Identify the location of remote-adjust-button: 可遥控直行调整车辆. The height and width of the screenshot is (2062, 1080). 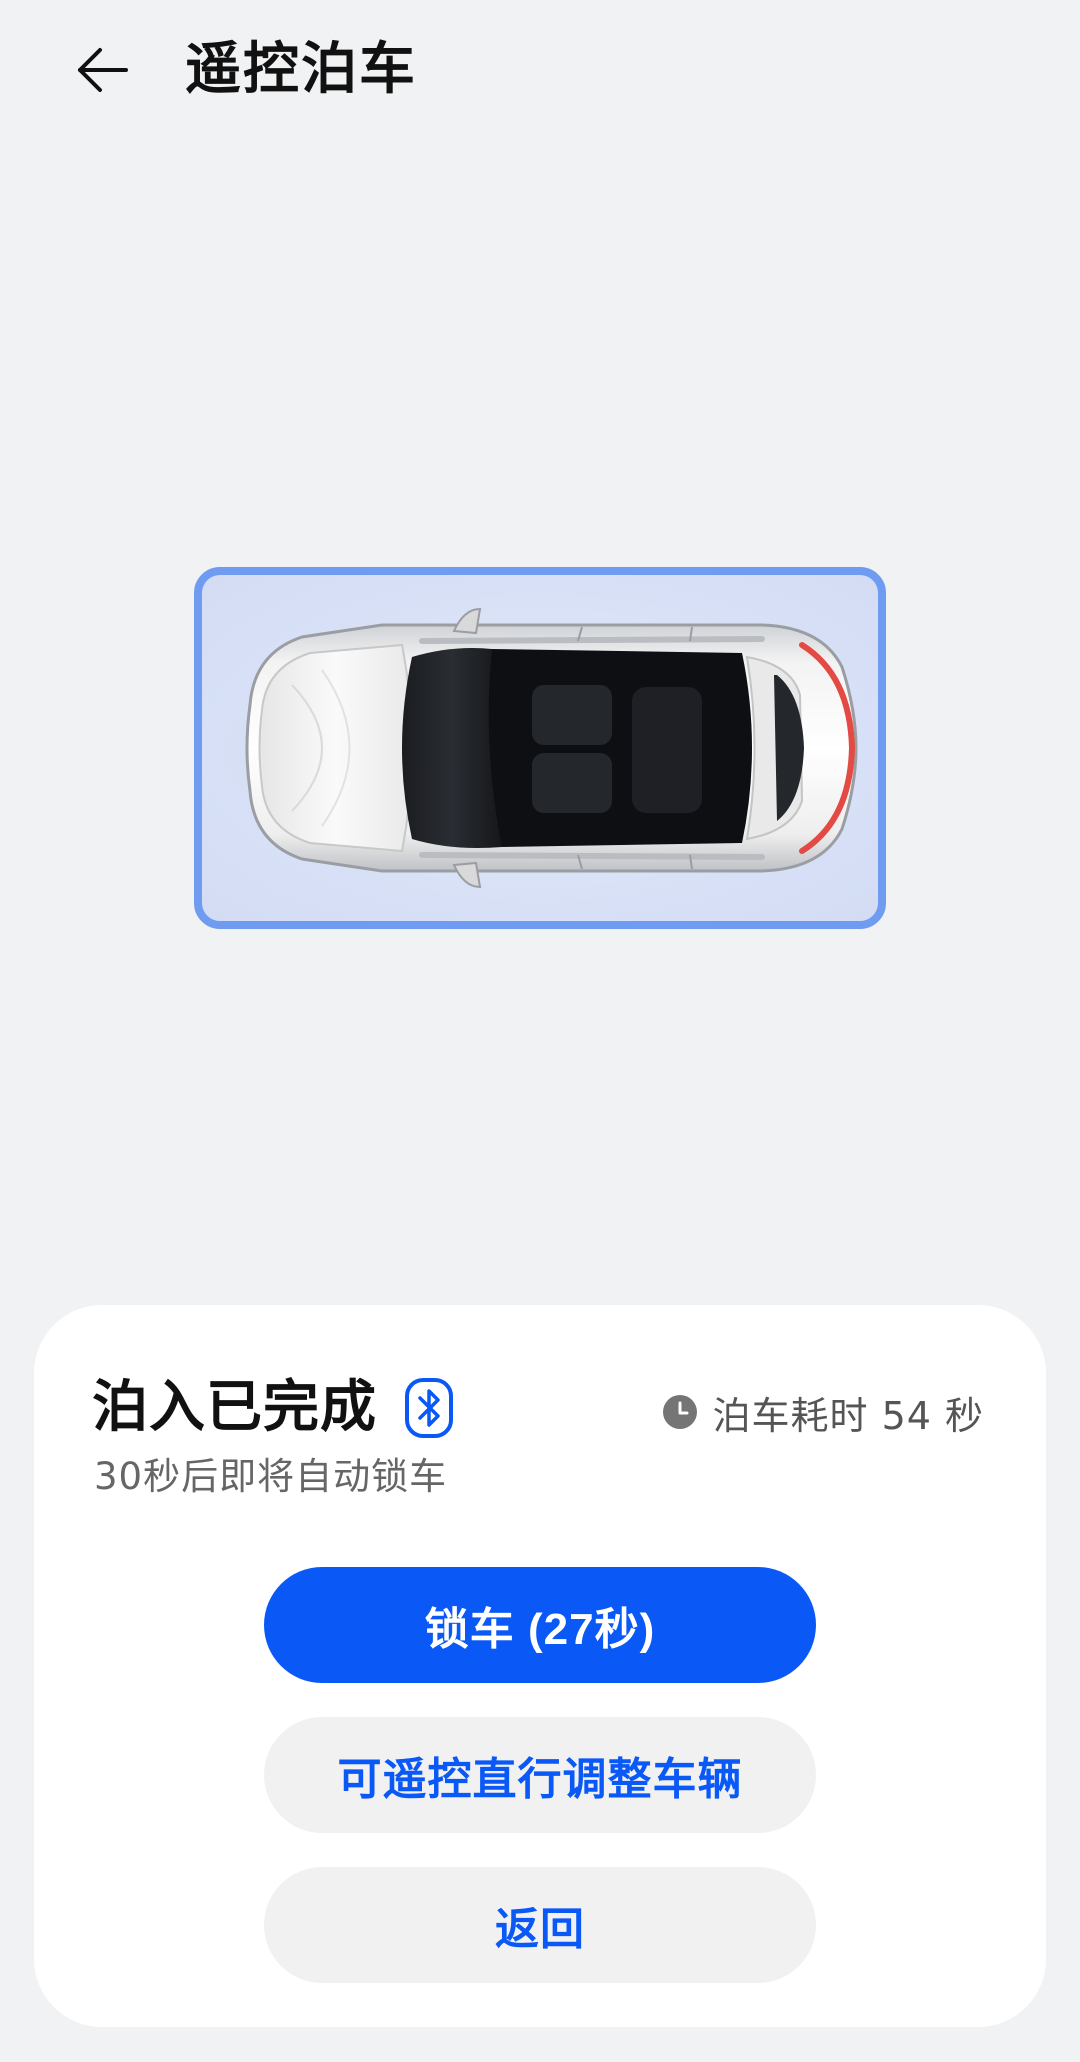
(540, 1775).